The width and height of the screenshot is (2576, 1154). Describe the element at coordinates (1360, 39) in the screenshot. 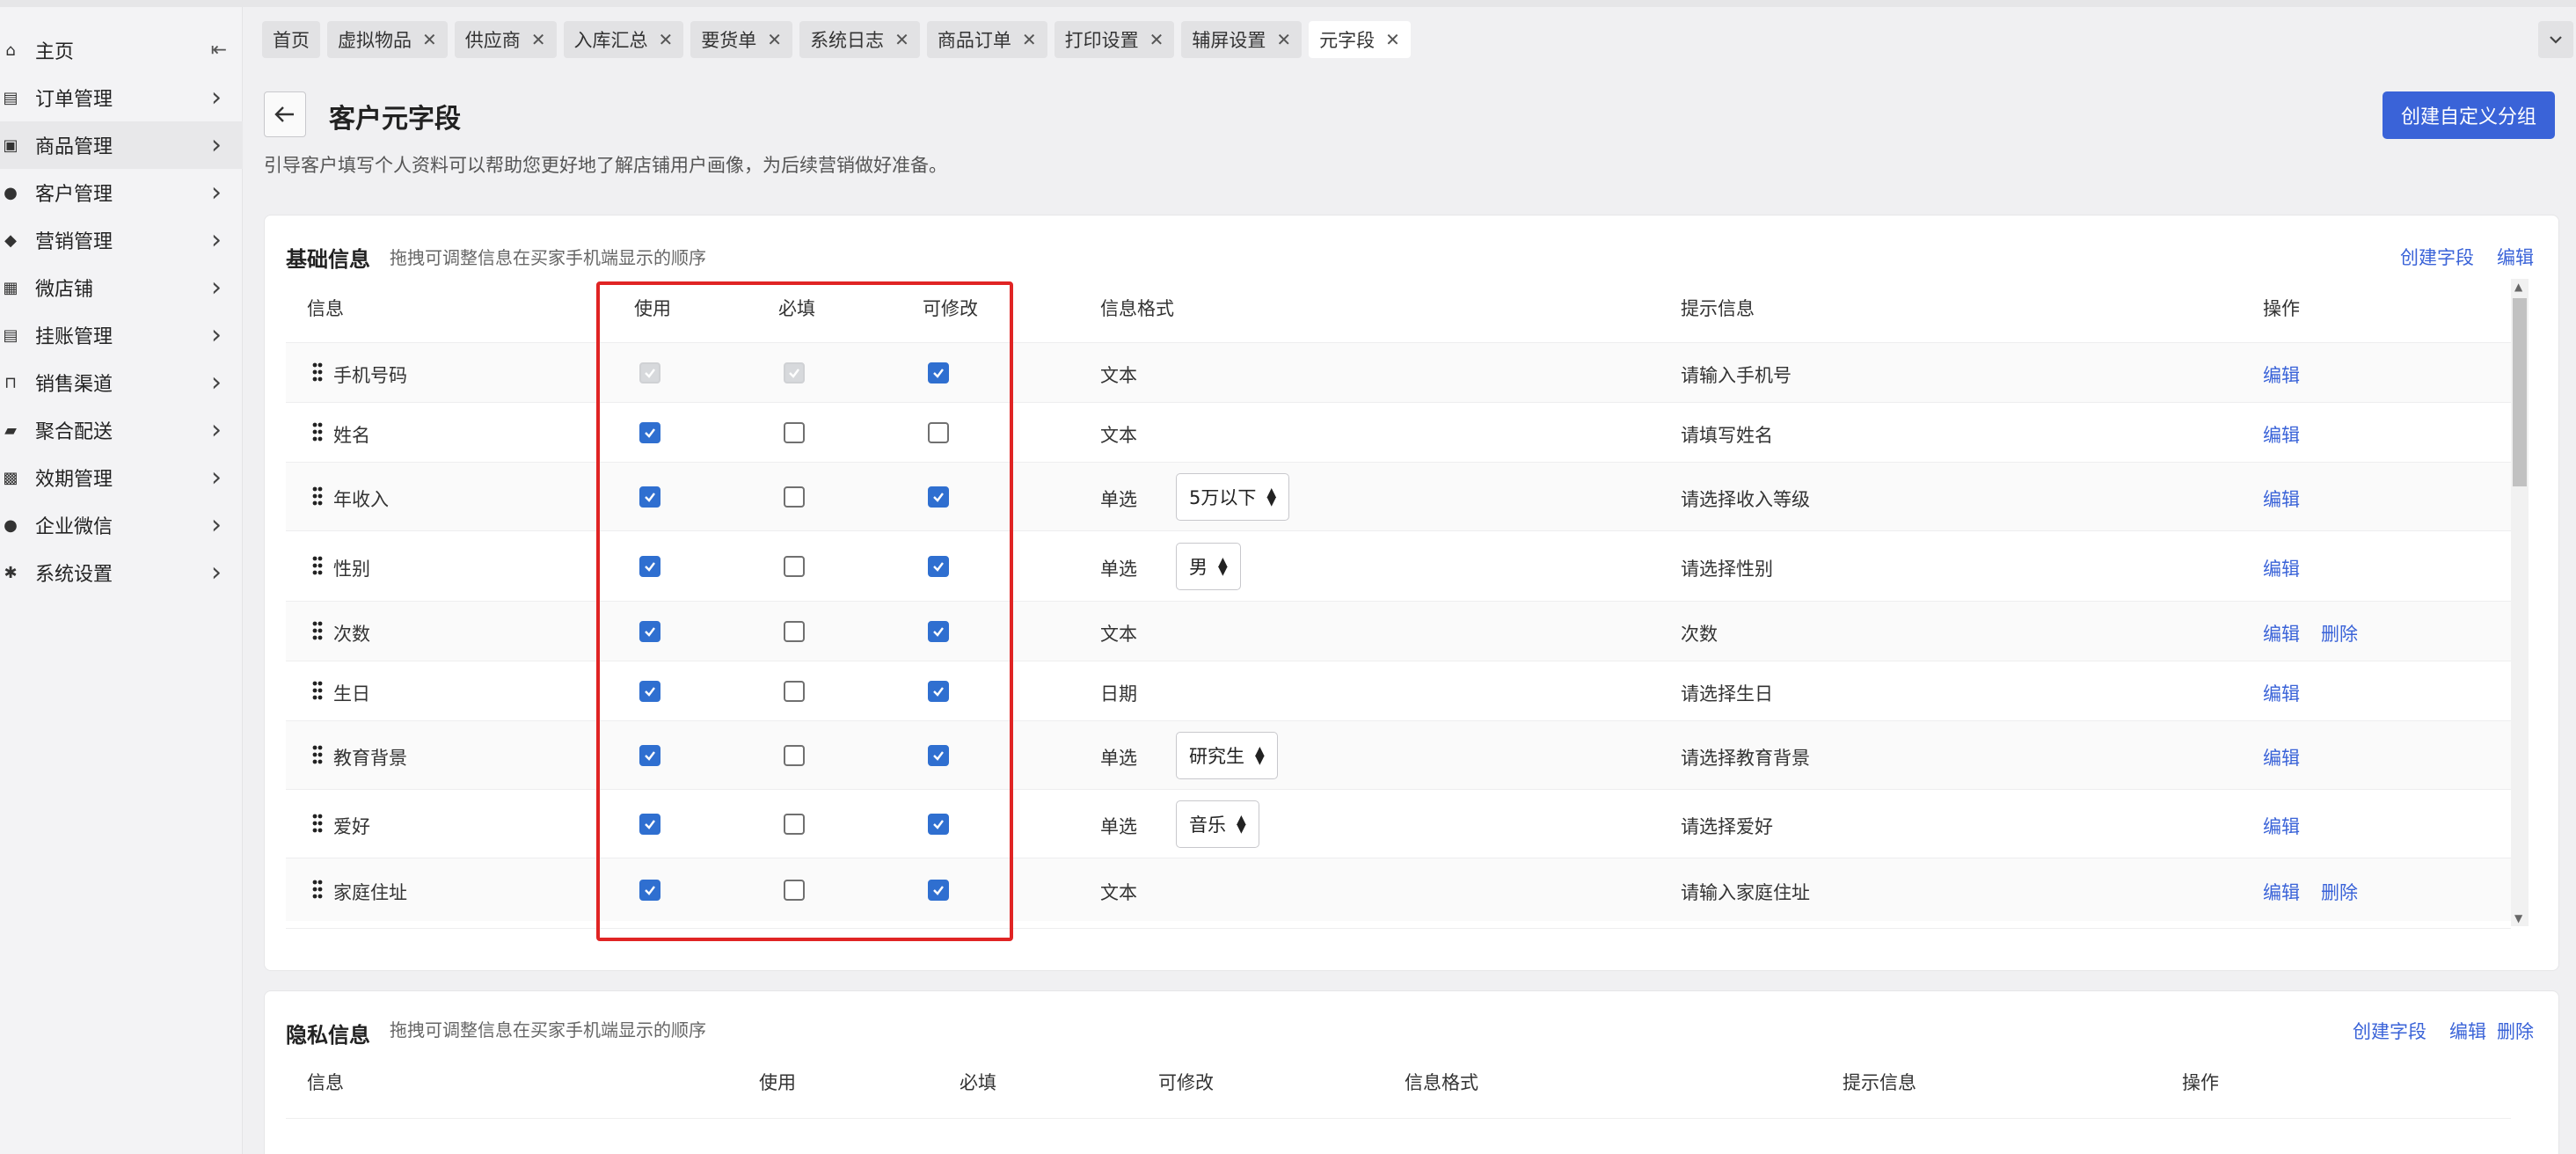

I see `tab-9: 元字段 ✕` at that location.